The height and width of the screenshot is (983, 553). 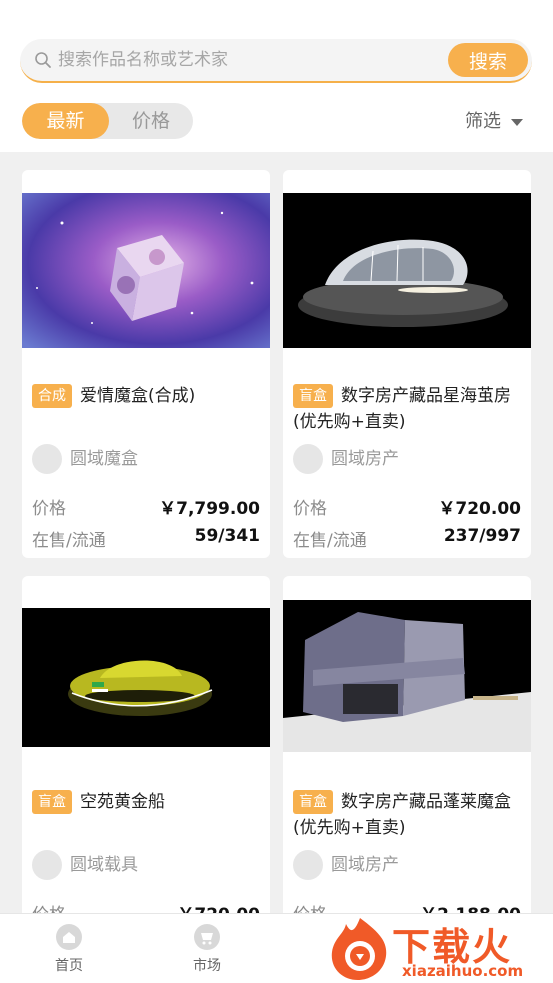 I want to click on tab-market: 市场, so click(x=207, y=949).